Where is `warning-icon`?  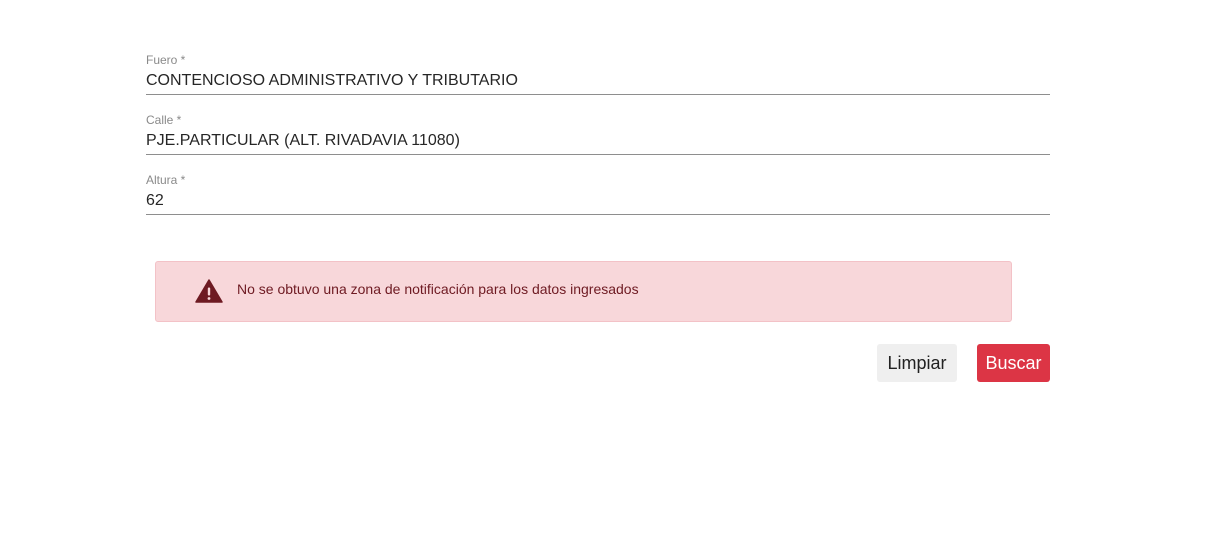 warning-icon is located at coordinates (209, 291).